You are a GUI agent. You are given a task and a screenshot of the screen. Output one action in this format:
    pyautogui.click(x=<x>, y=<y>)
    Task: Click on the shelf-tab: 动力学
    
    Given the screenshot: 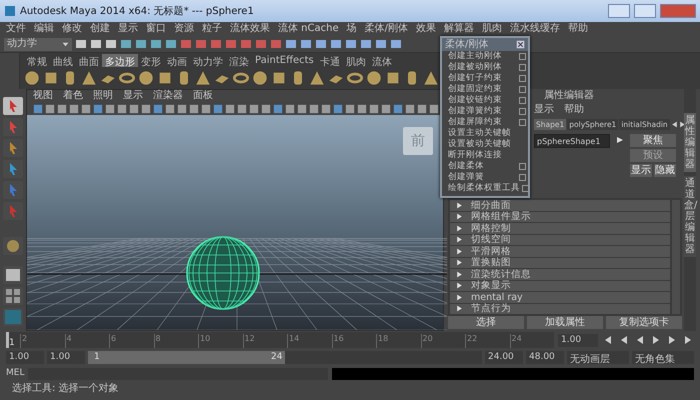 What is the action you would take?
    pyautogui.click(x=208, y=60)
    